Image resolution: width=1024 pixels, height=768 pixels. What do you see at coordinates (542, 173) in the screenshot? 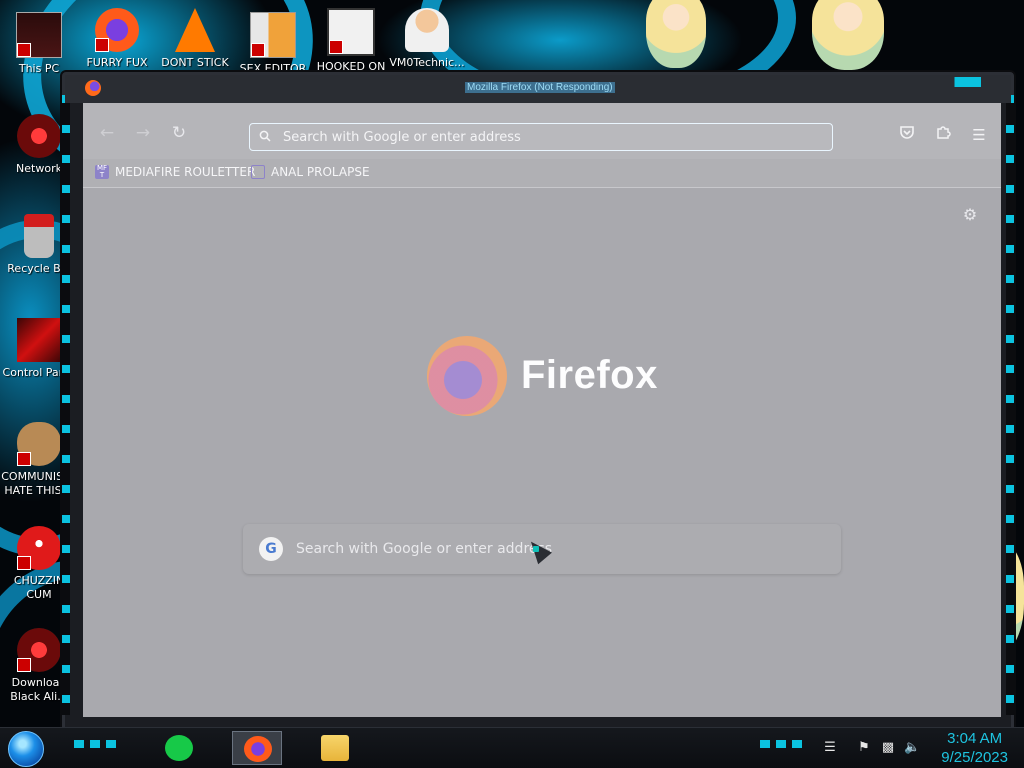
I see `bookmarks-toolbar: MF T MEDIAFIRE ROULETTER ANAL PROLAPSE` at bounding box center [542, 173].